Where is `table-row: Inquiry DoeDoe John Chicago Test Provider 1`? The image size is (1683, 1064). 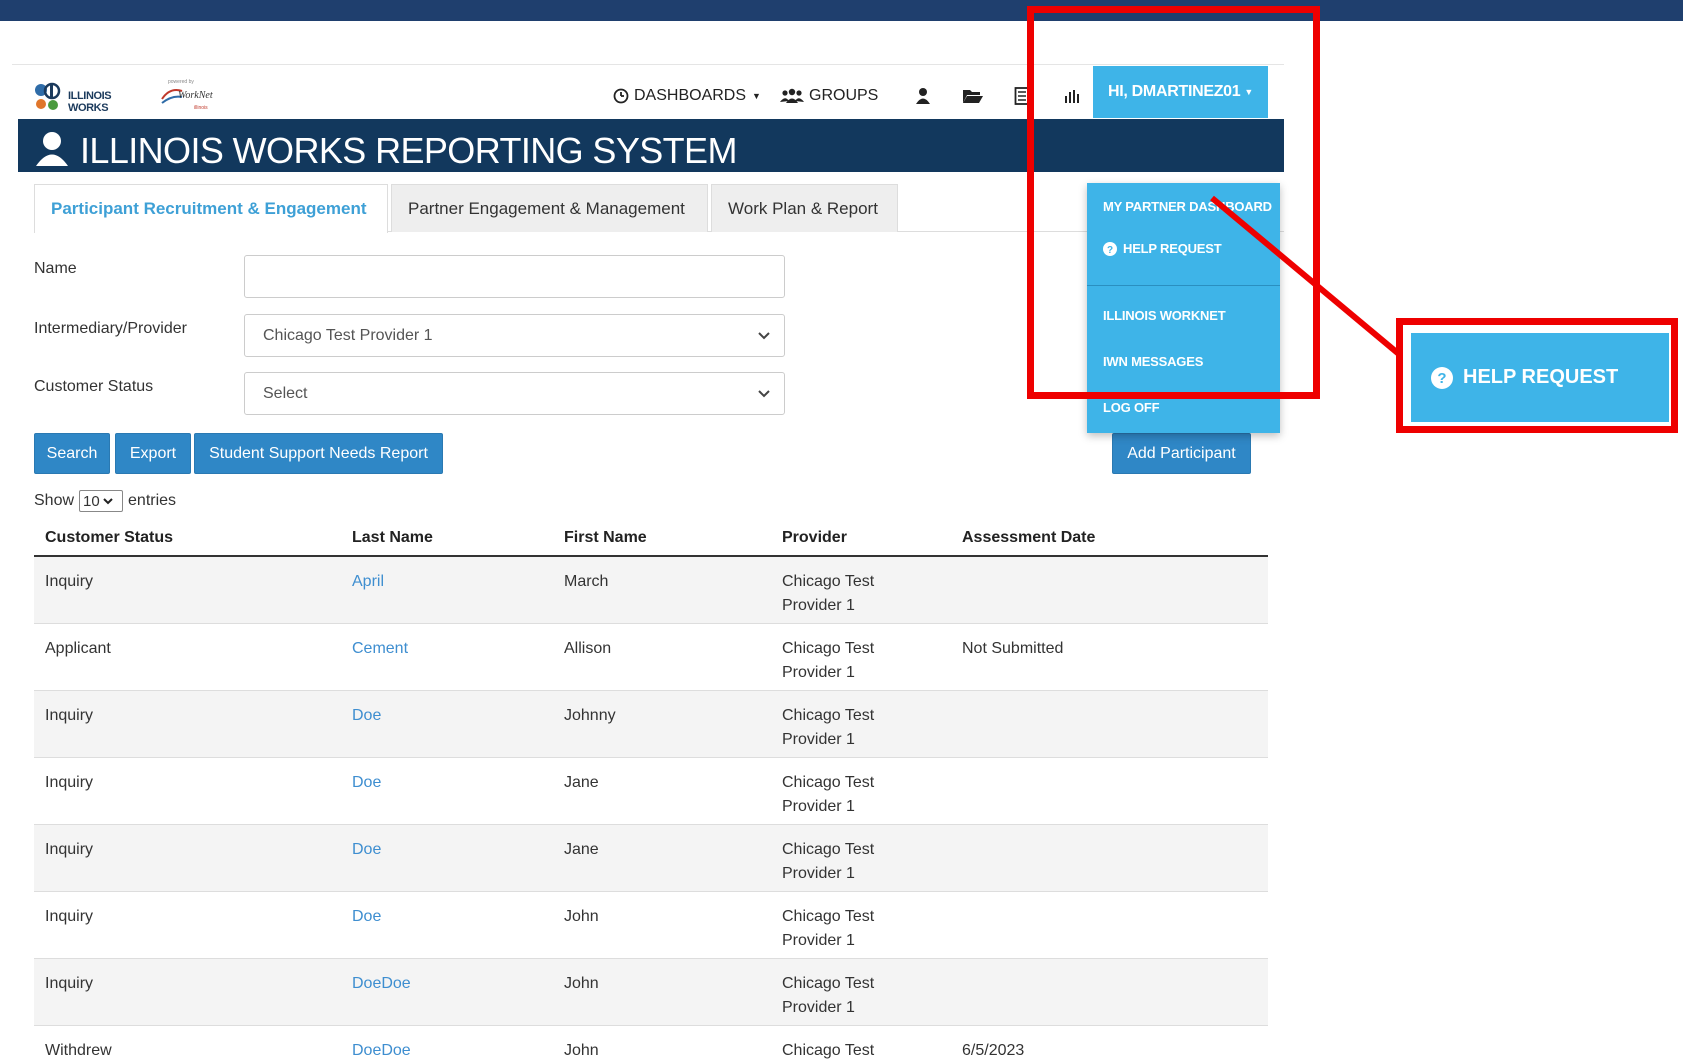 table-row: Inquiry DoeDoe John Chicago Test Provider 1 is located at coordinates (651, 992).